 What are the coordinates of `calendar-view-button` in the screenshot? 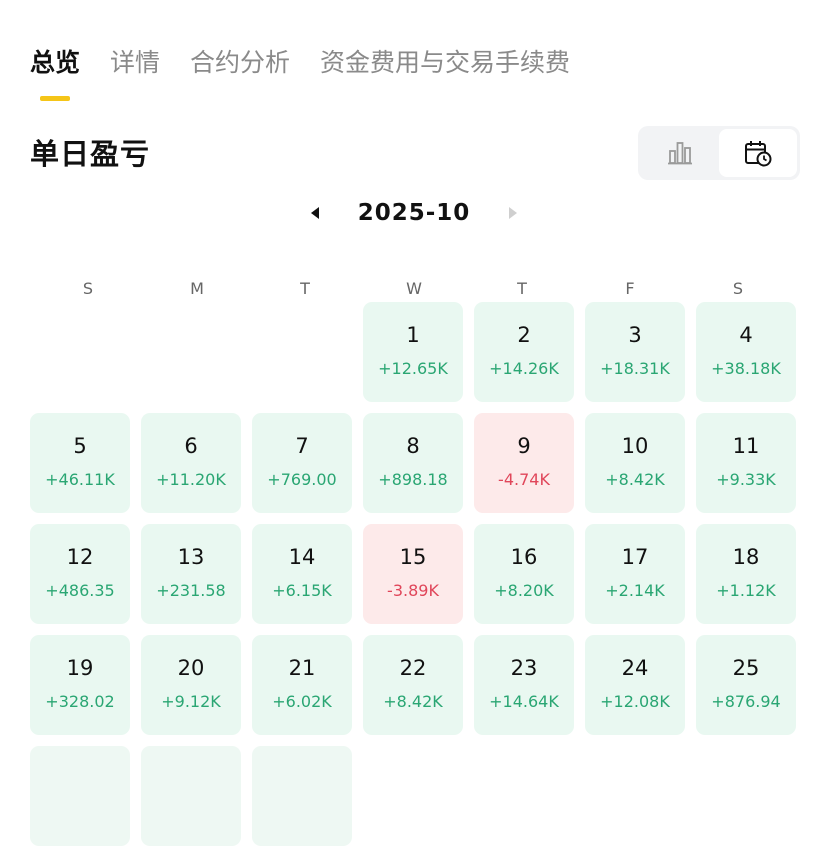 It's located at (758, 153).